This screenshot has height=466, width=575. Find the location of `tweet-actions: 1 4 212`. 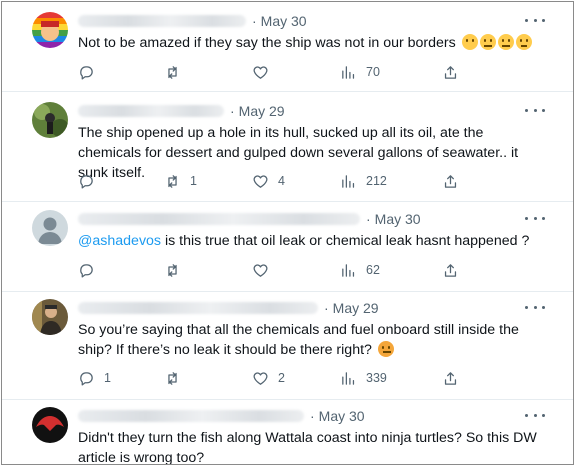

tweet-actions: 1 4 212 is located at coordinates (278, 181).